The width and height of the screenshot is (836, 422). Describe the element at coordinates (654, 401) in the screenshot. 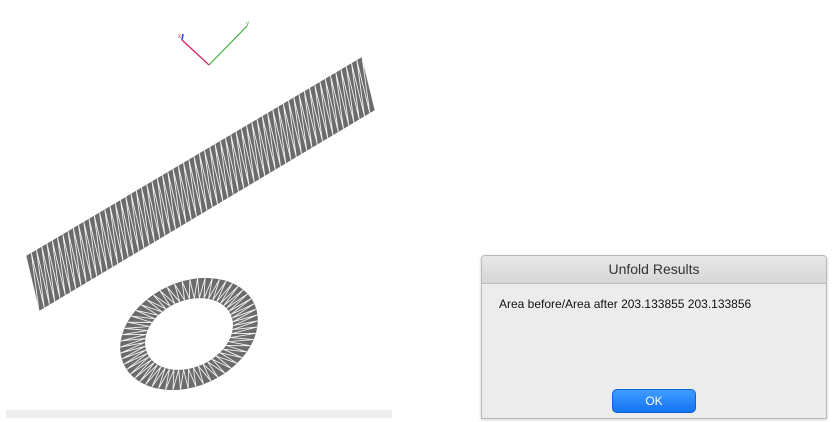

I see `ok-button: OK` at that location.